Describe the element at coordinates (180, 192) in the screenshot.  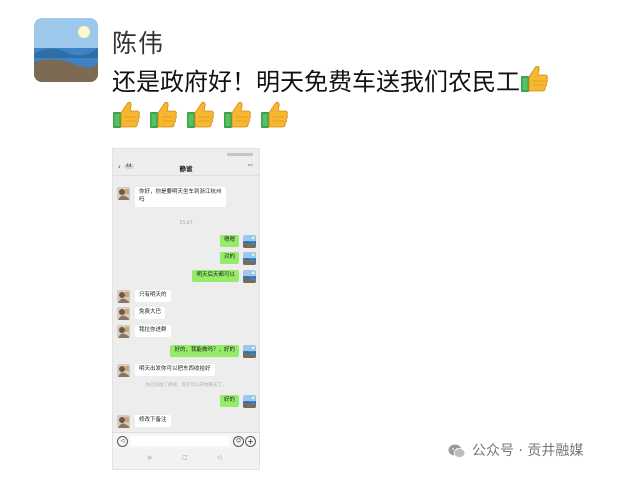
I see `message-text-line: 你好，你是要明天坐车到浙江杭州` at that location.